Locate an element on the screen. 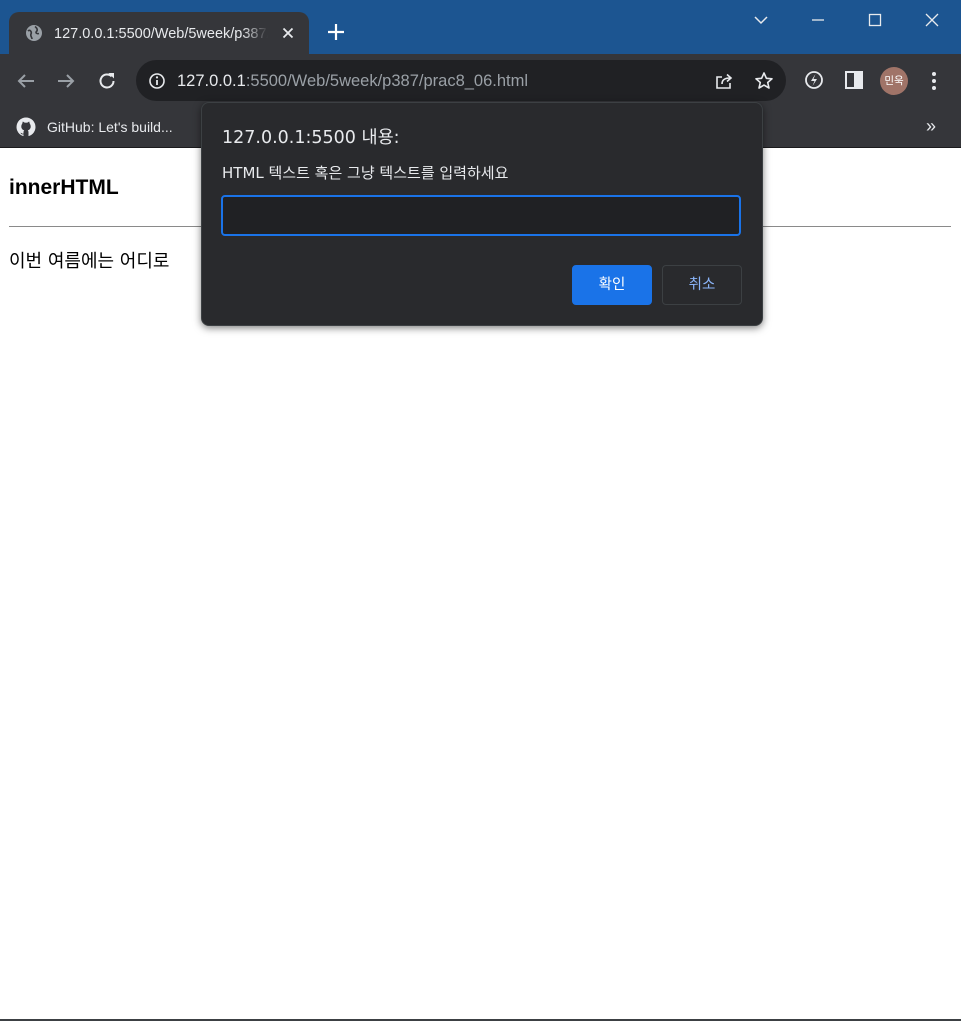 This screenshot has width=961, height=1021. github-icon is located at coordinates (26, 127).